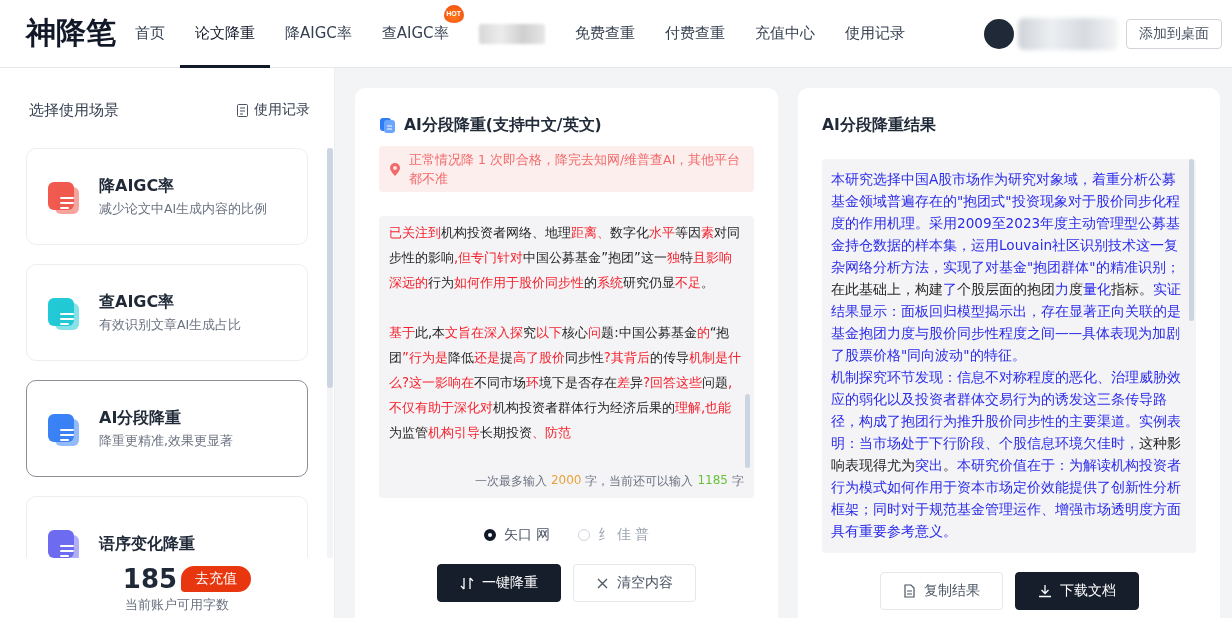 The image size is (1232, 618). I want to click on nav-tab: 付费查重, so click(694, 33).